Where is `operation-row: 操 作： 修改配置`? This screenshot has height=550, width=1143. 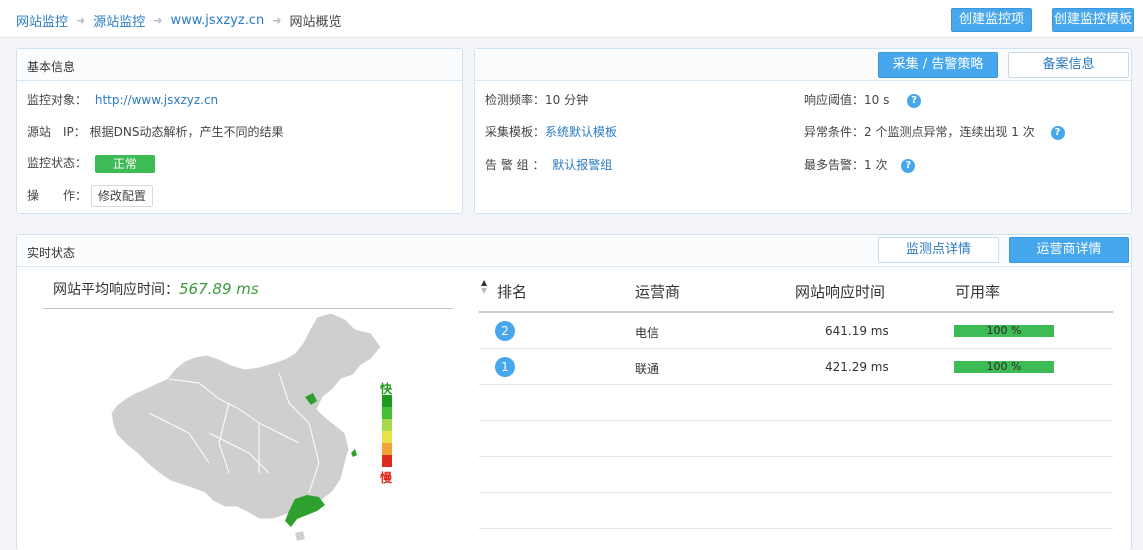
operation-row: 操 作： 修改配置 is located at coordinates (90, 196).